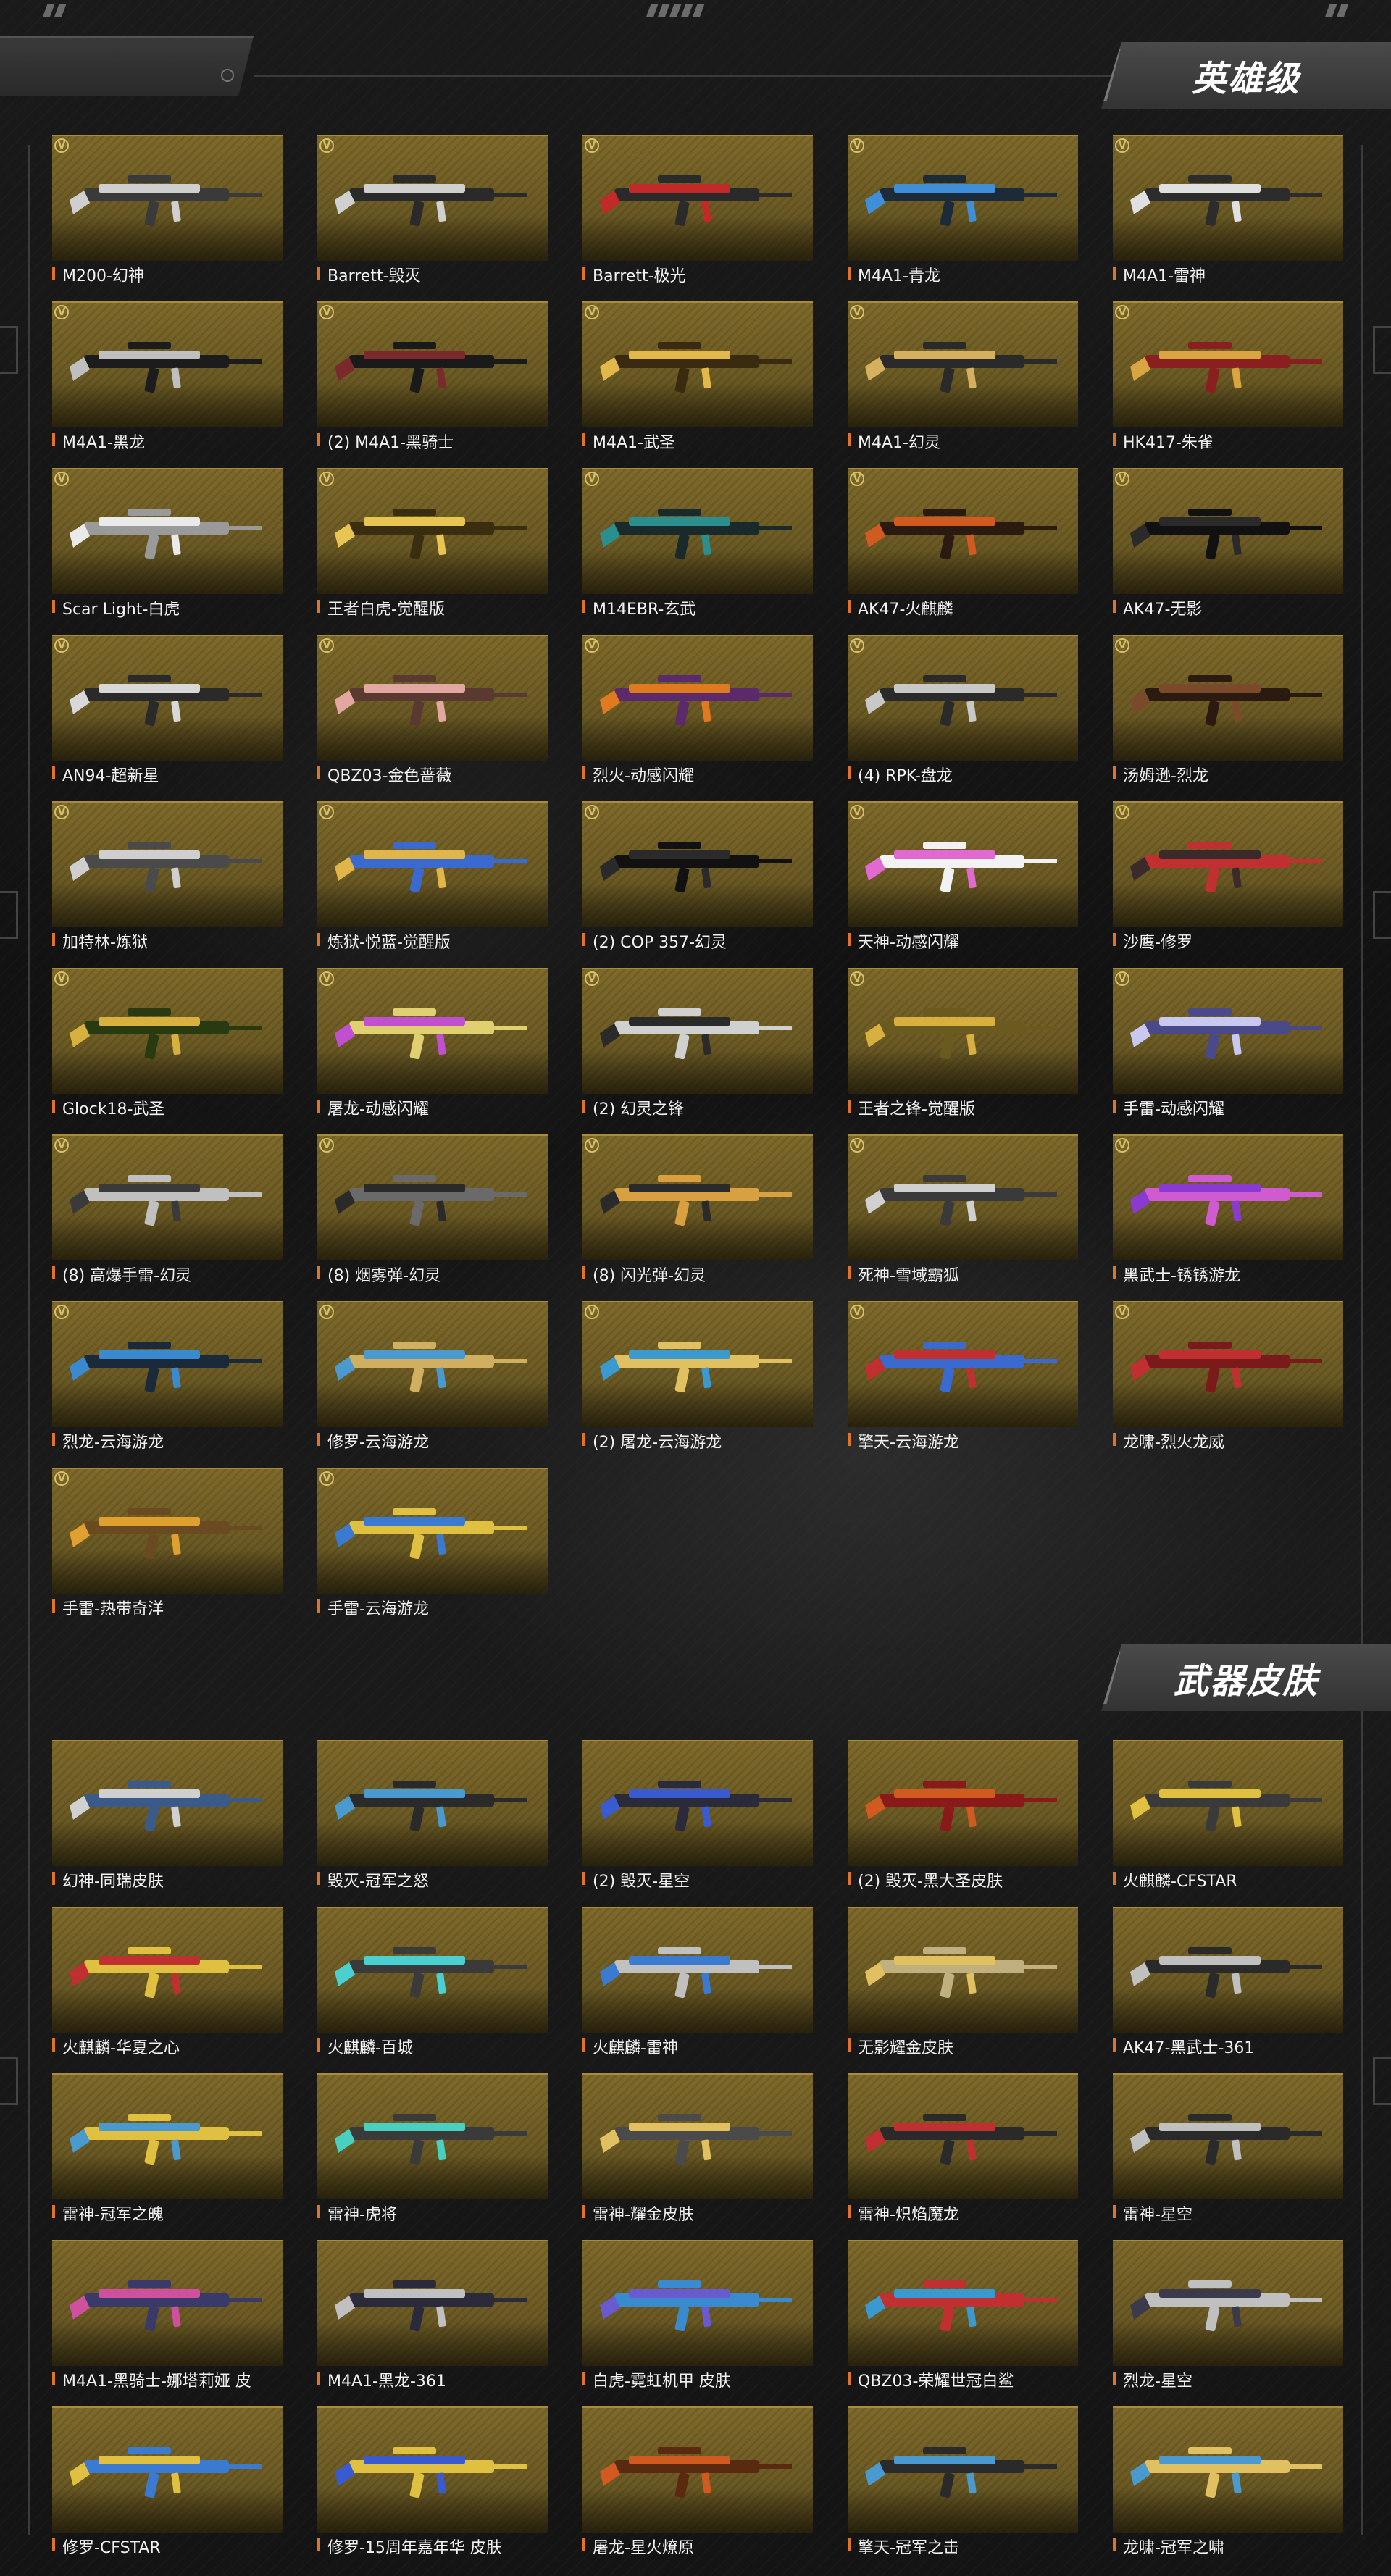  I want to click on weapon-card: V Scar Light-白虎, so click(168, 543).